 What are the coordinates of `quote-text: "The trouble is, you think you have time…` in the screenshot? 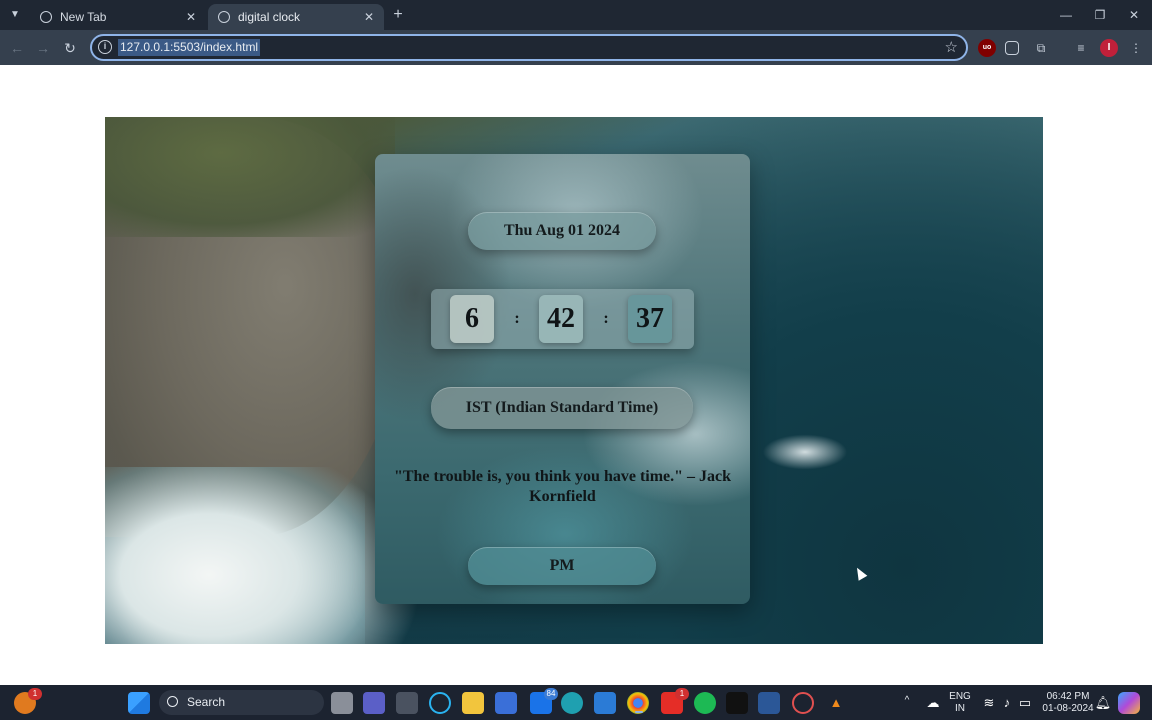 It's located at (562, 486).